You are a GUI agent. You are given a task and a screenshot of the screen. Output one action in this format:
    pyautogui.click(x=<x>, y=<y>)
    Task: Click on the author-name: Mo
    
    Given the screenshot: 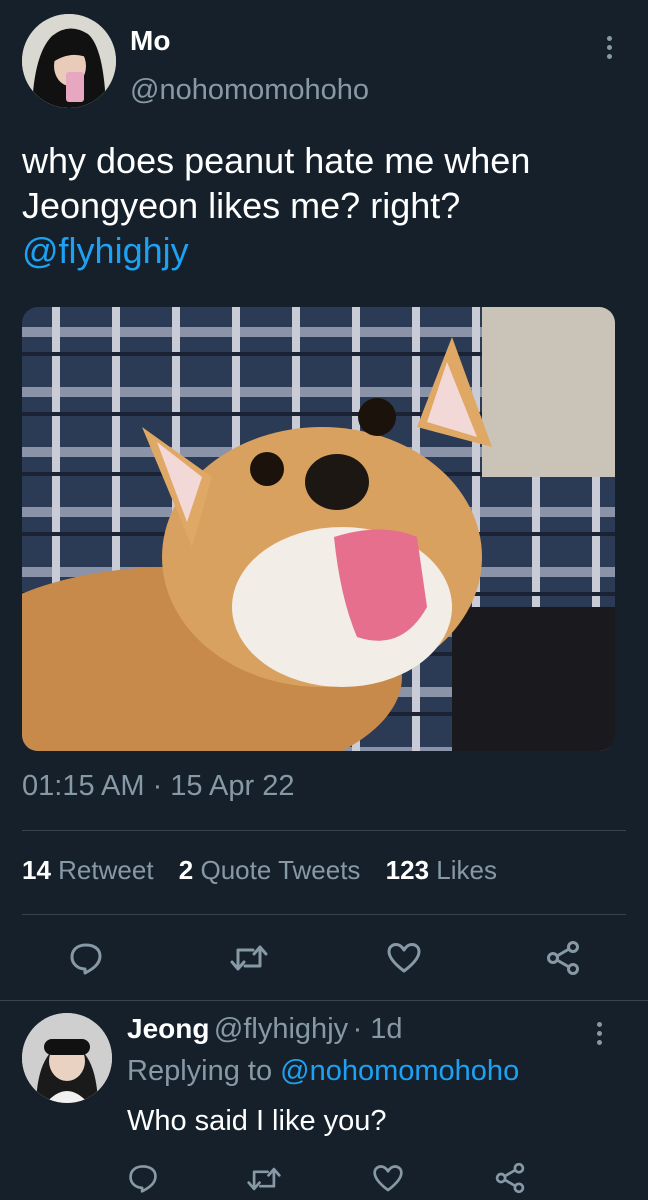 What is the action you would take?
    pyautogui.click(x=150, y=41)
    